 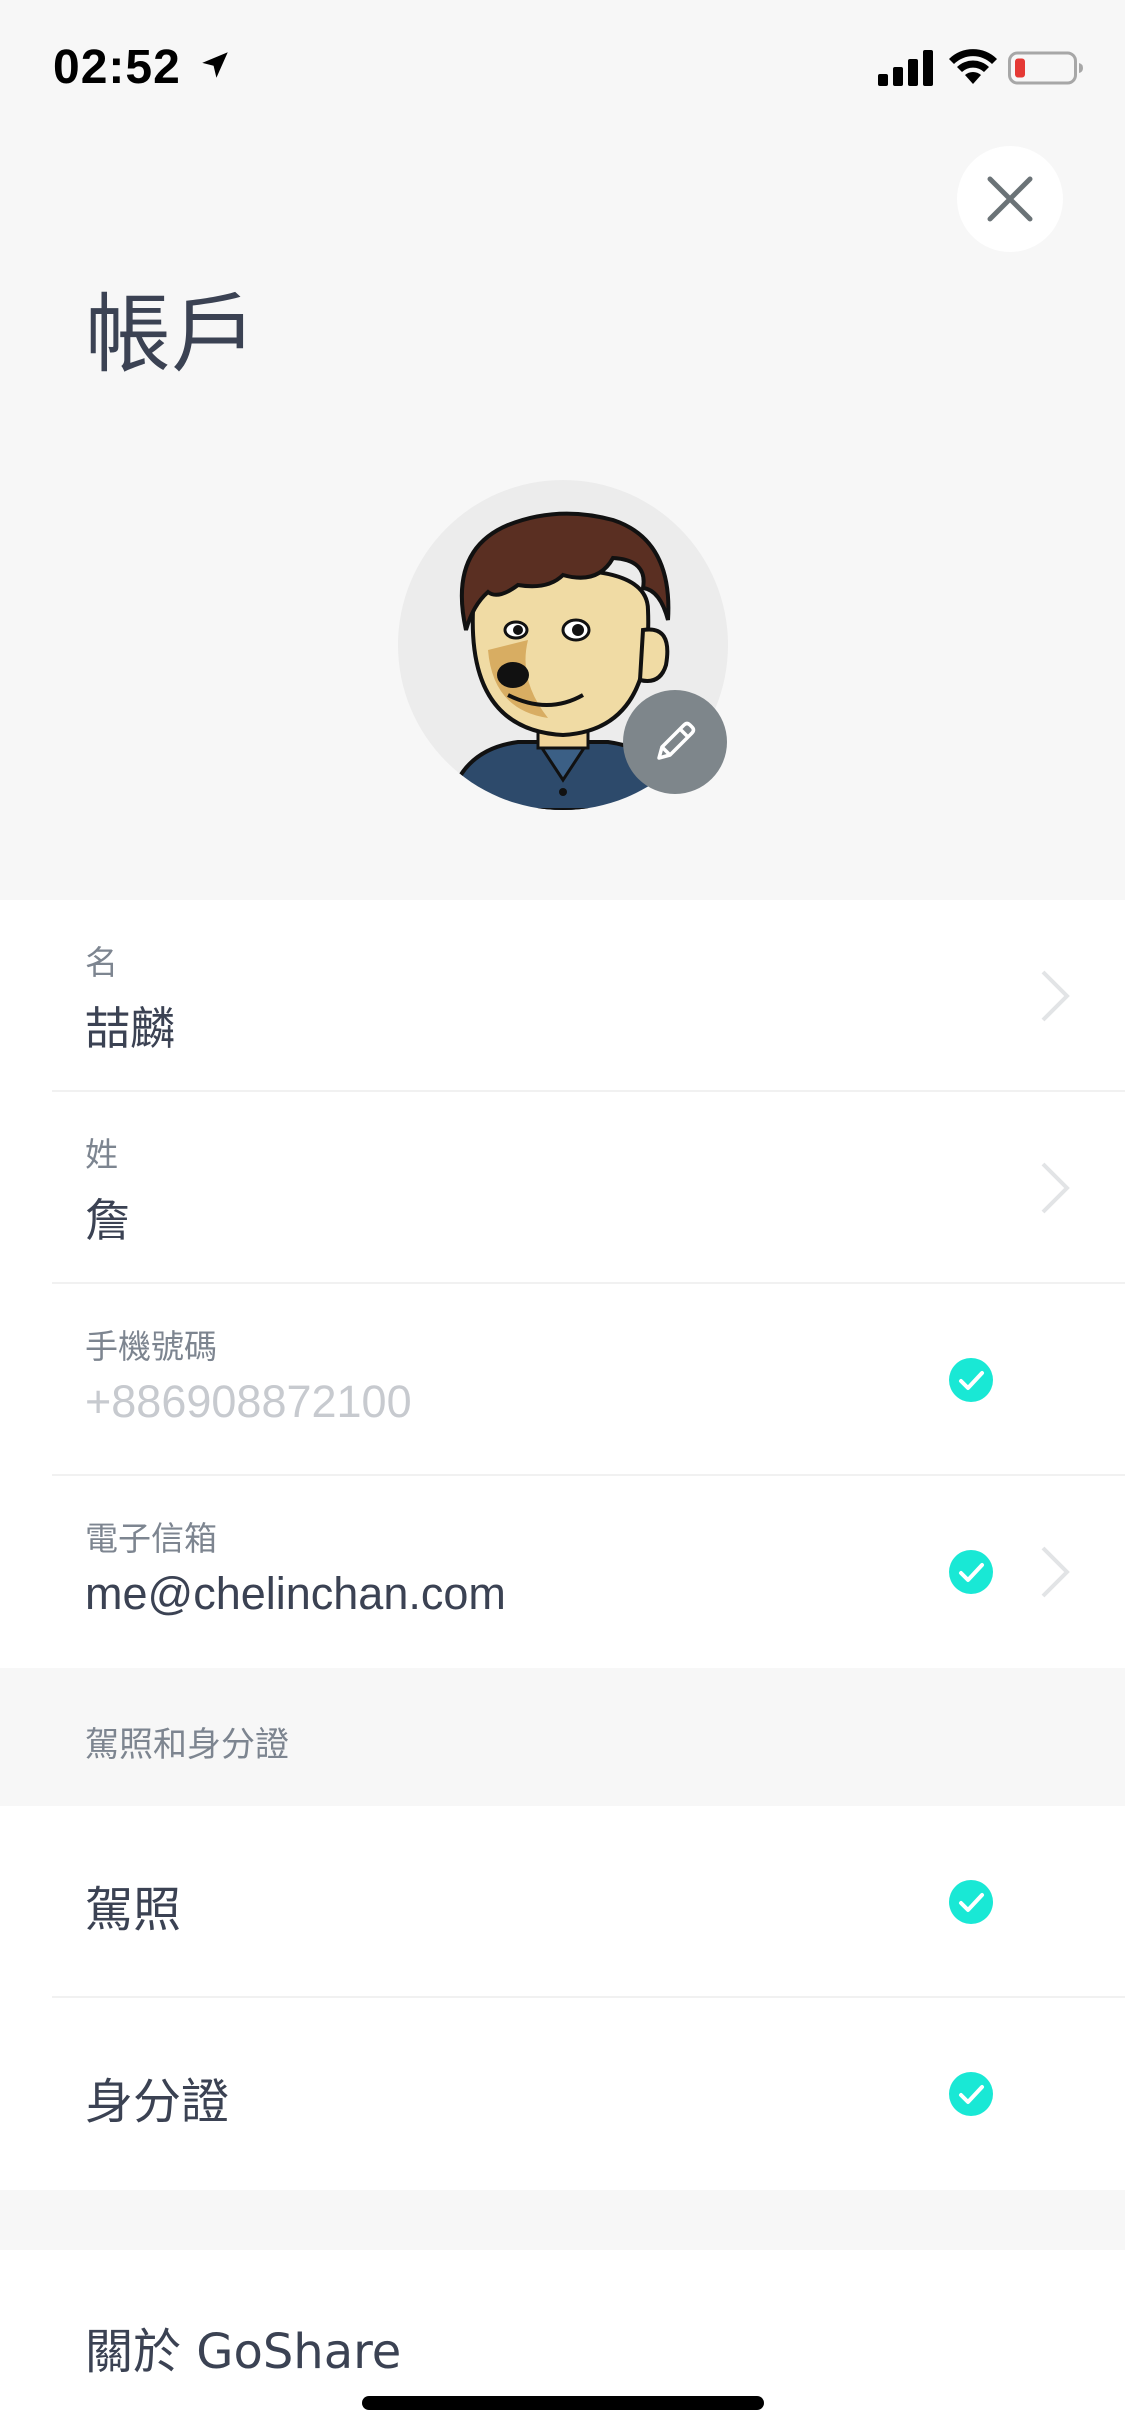 I want to click on pencil-icon, so click(x=676, y=740).